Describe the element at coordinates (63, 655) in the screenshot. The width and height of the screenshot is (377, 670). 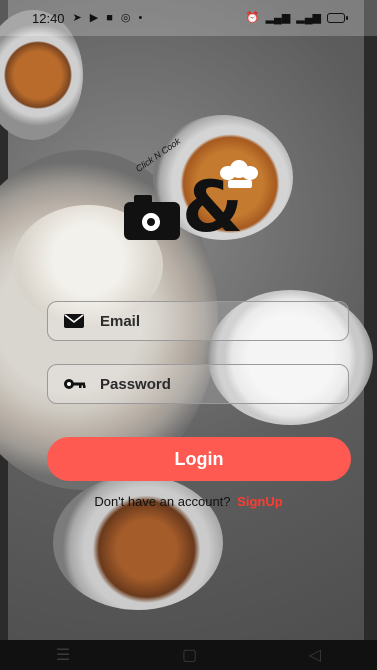
I see `recent-apps-button: ☰` at that location.